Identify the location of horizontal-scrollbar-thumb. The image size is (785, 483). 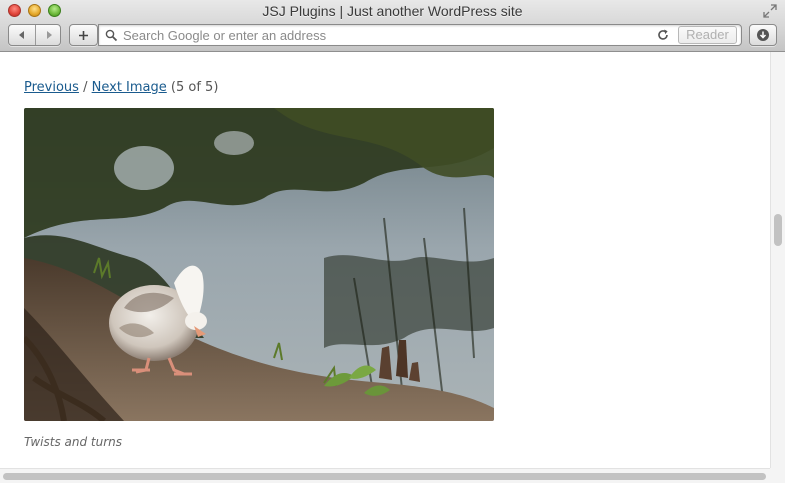
(384, 476).